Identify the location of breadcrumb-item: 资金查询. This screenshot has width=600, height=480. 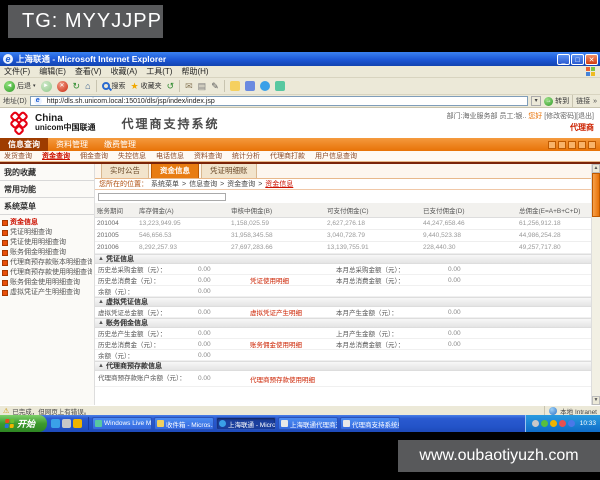
(241, 184).